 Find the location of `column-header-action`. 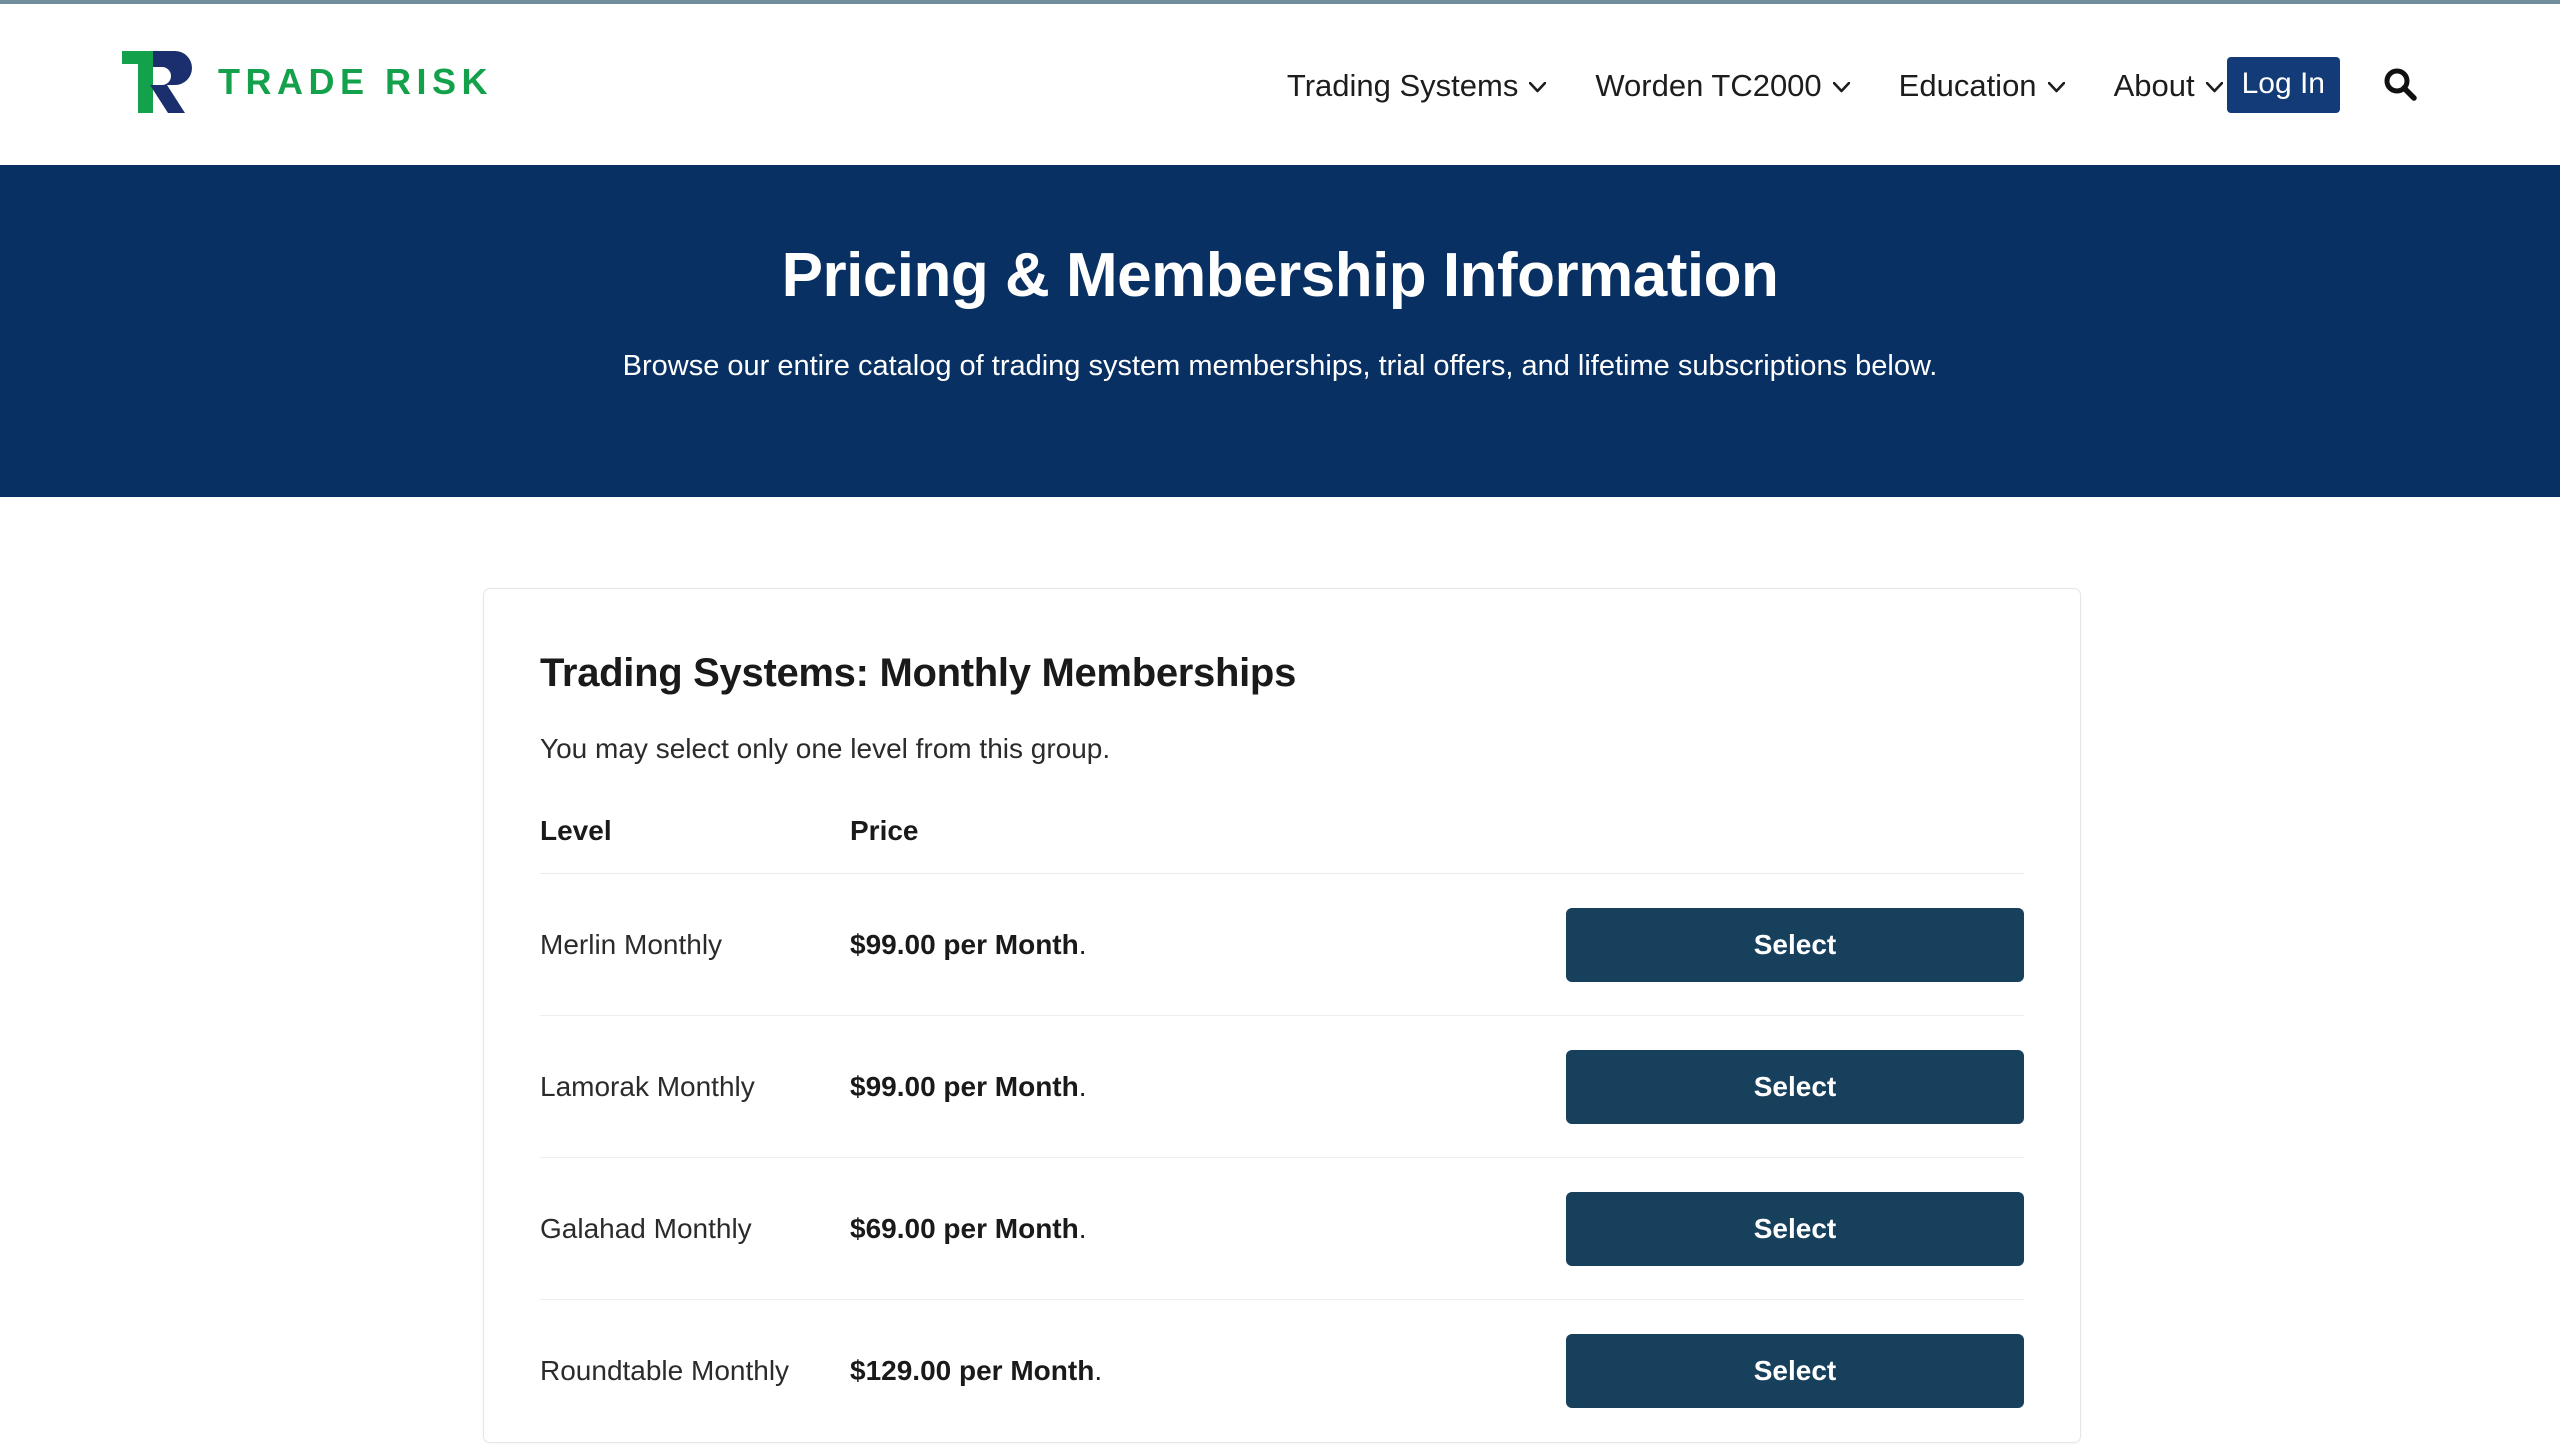

column-header-action is located at coordinates (1707, 844).